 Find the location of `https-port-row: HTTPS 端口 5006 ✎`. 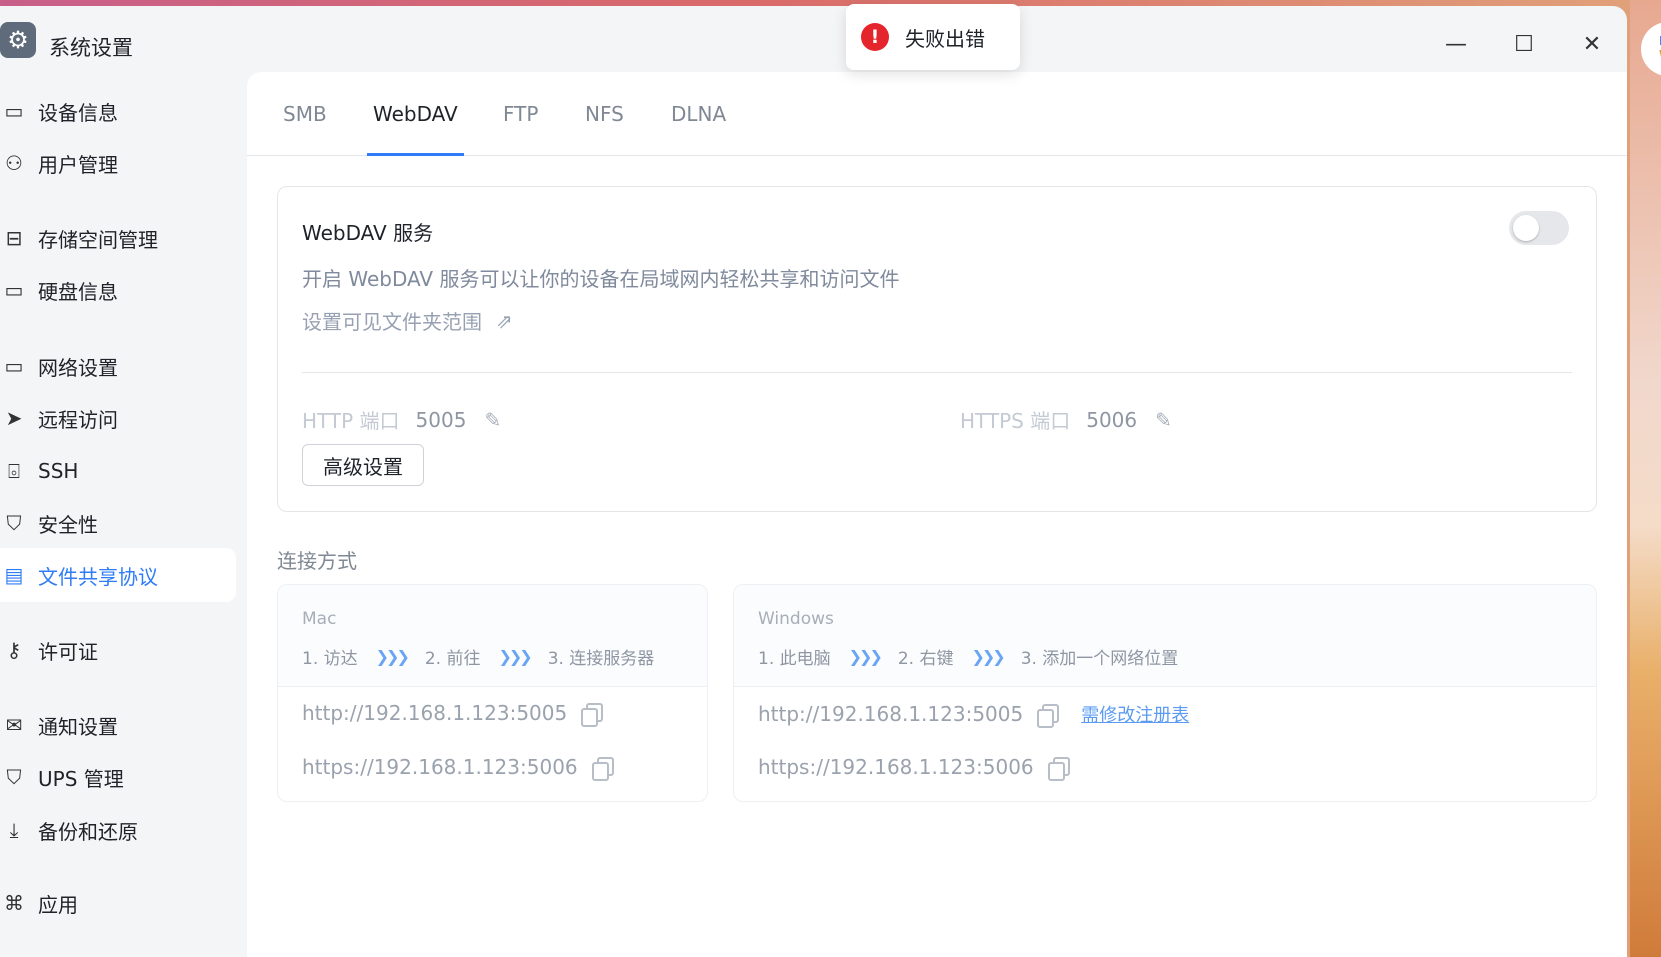

https-port-row: HTTPS 端口 5006 ✎ is located at coordinates (1066, 419).